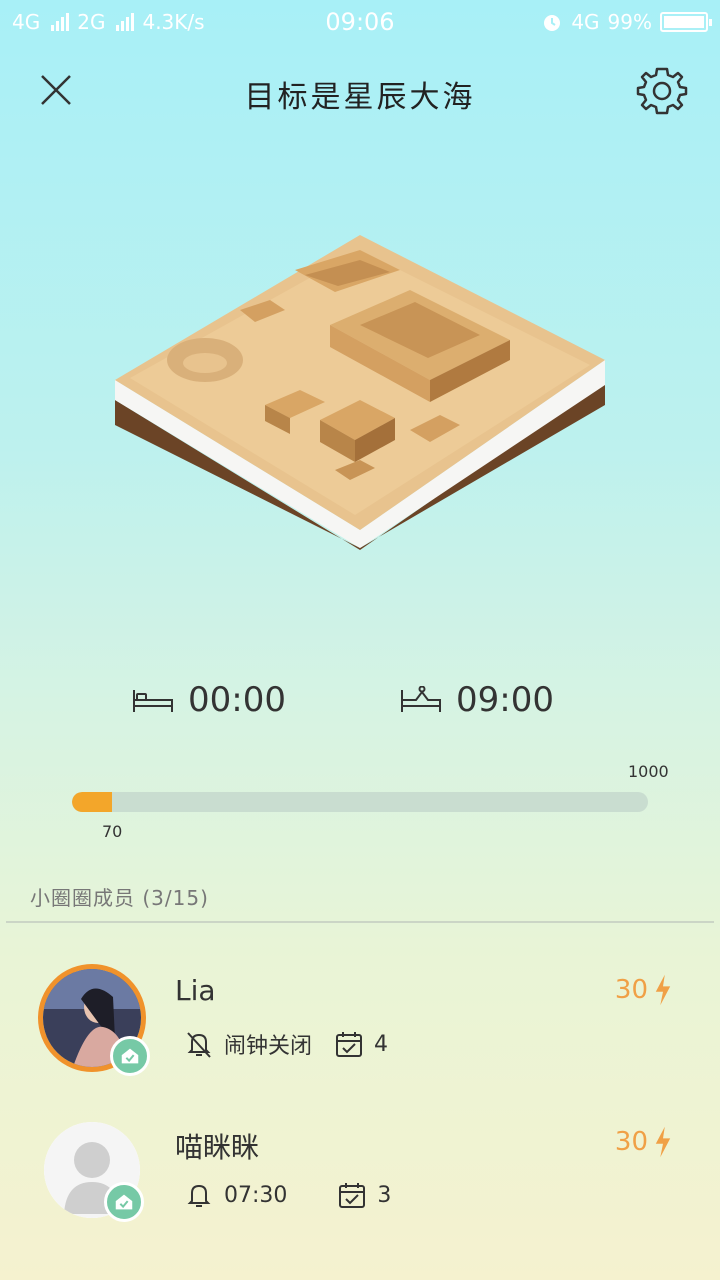 The height and width of the screenshot is (1280, 720). I want to click on top-bar: 目标是星辰大海, so click(360, 90).